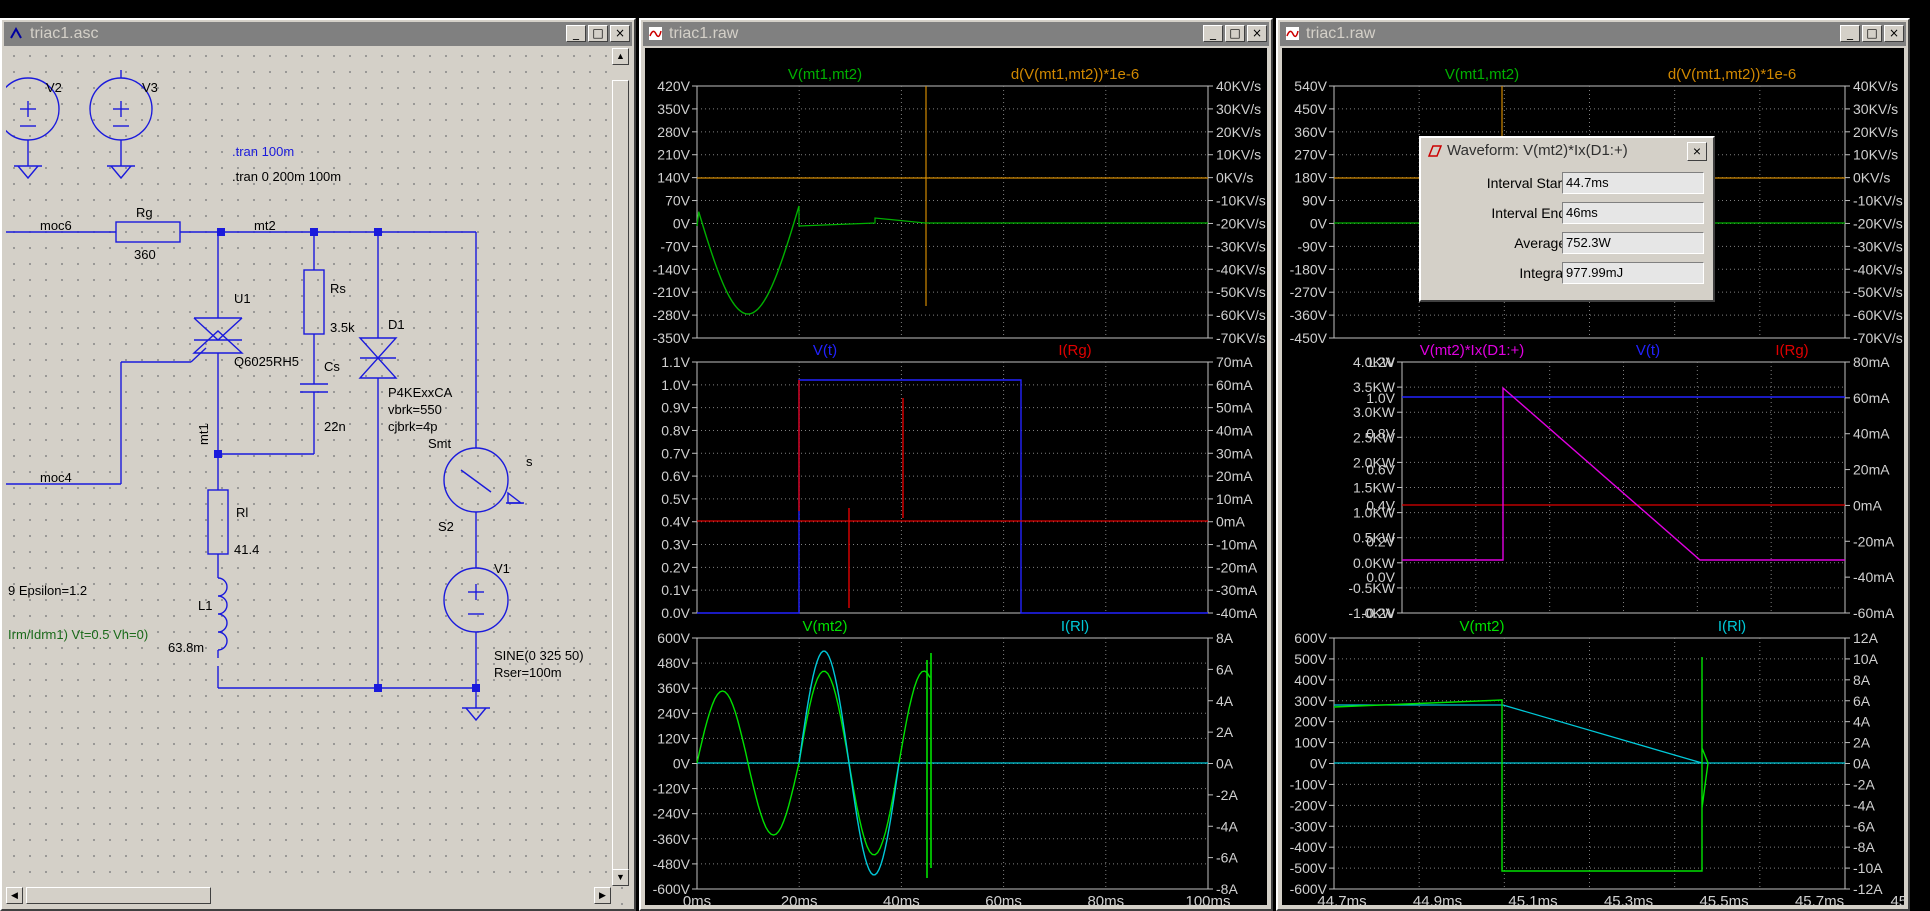 The height and width of the screenshot is (911, 1930). What do you see at coordinates (675, 408) in the screenshot?
I see `y-tick-label: 0.9V` at bounding box center [675, 408].